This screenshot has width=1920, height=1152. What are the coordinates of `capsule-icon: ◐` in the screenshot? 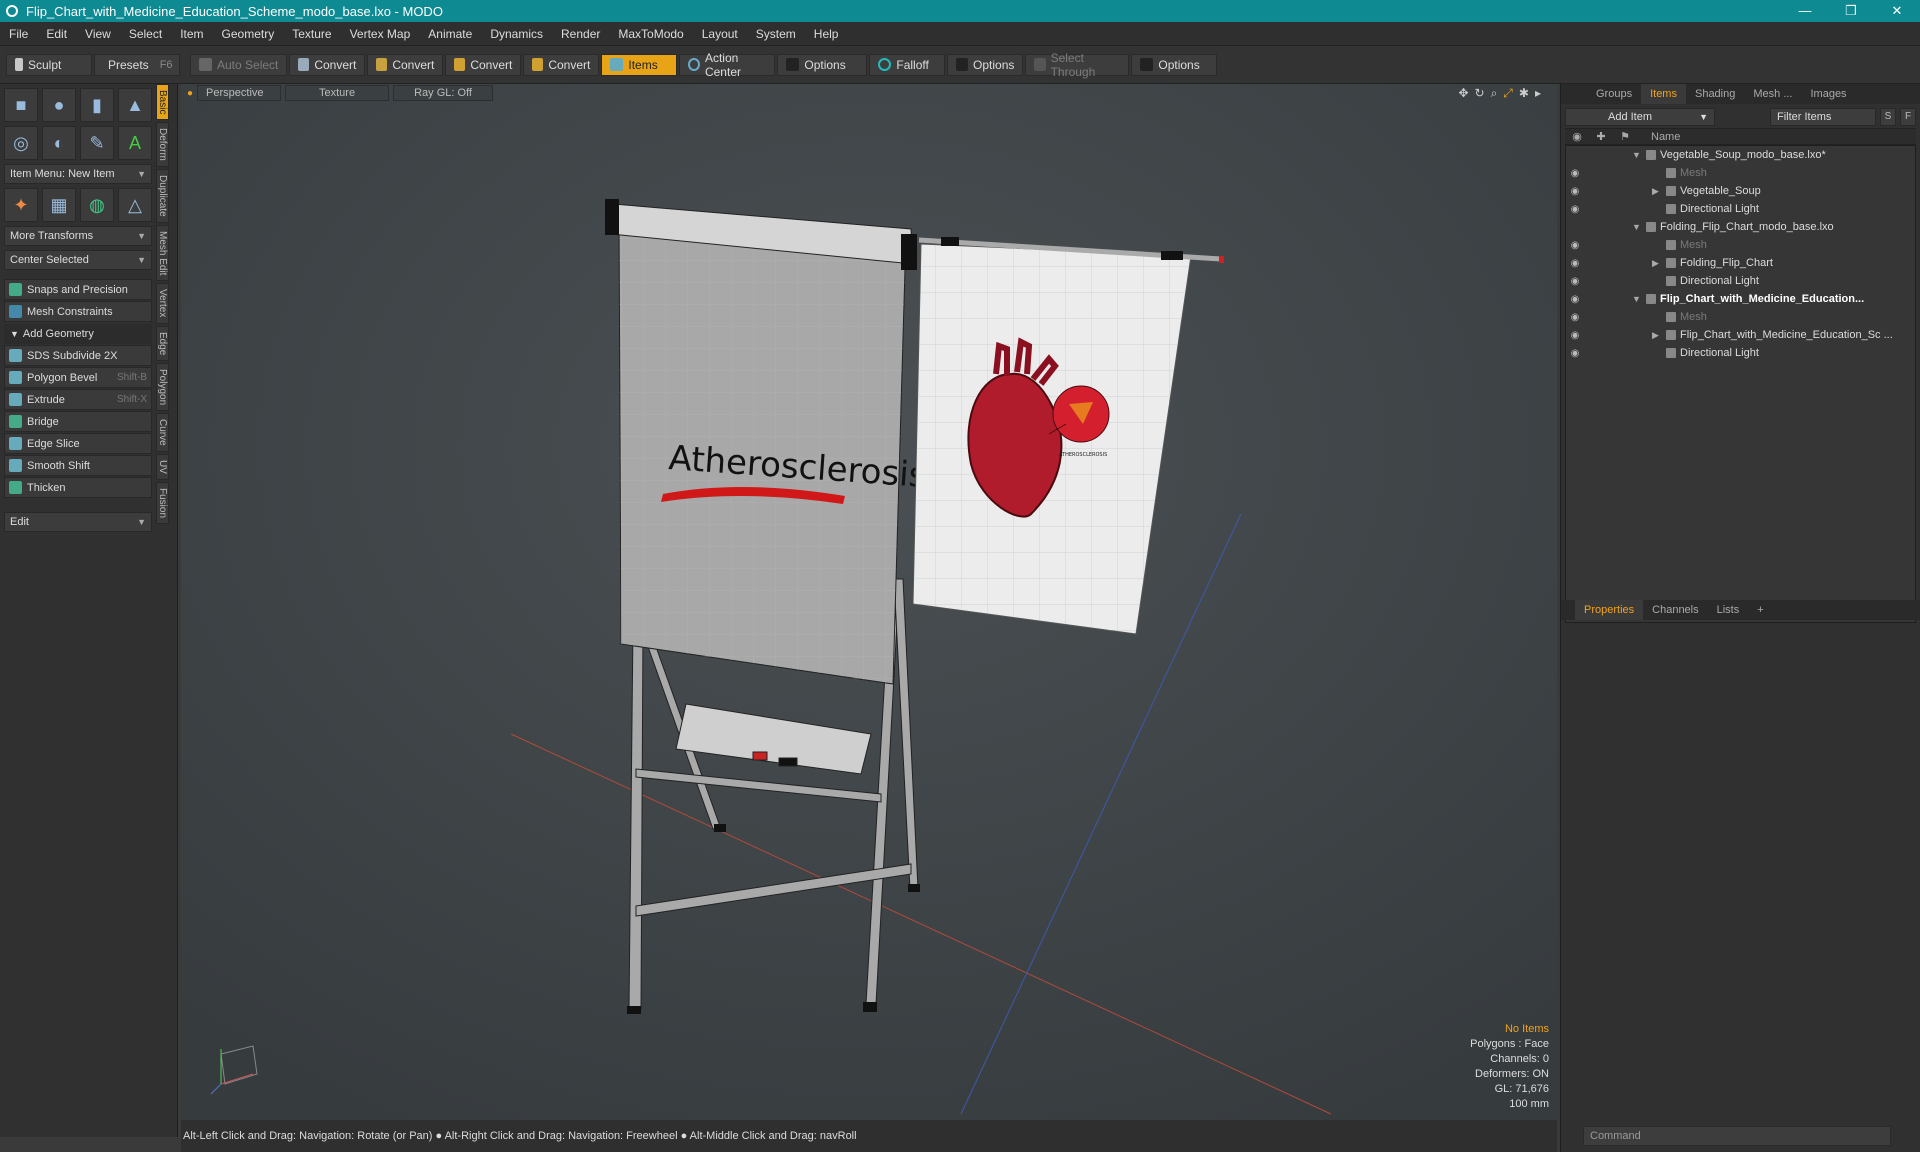 It's located at (59, 143).